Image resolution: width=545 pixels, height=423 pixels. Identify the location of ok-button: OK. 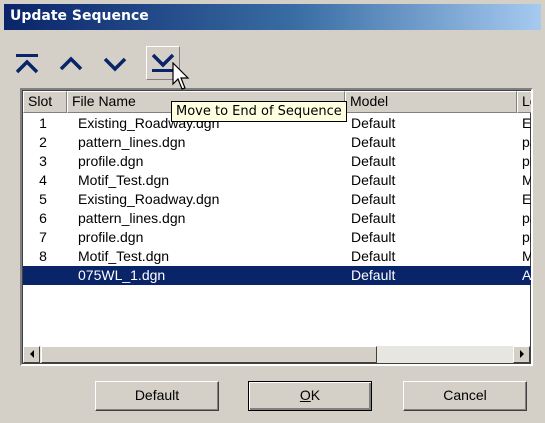
(310, 396).